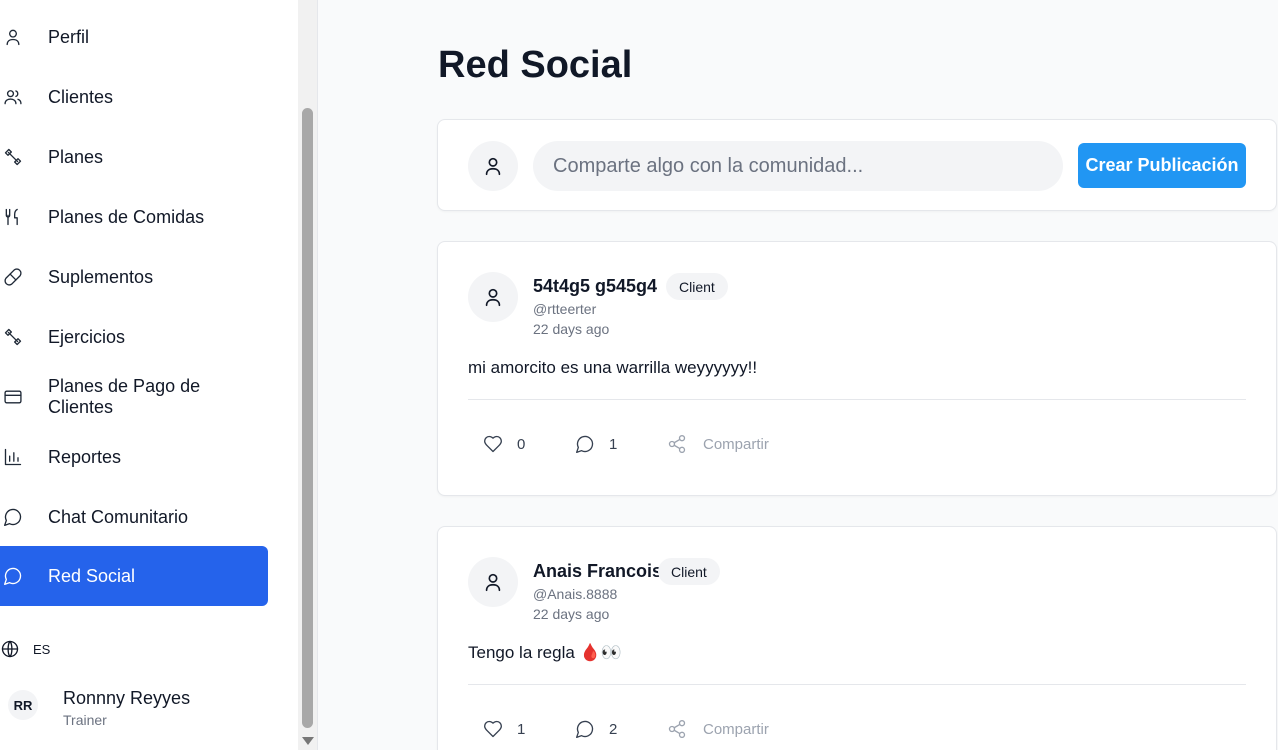 The height and width of the screenshot is (750, 1278). What do you see at coordinates (87, 336) in the screenshot?
I see `sidebar-item-label: Ejercicios` at bounding box center [87, 336].